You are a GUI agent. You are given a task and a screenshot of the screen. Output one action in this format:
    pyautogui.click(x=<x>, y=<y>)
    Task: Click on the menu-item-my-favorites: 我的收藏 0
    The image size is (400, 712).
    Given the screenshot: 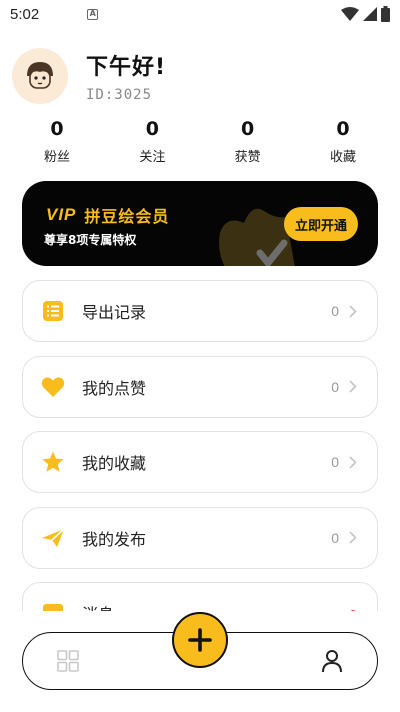 What is the action you would take?
    pyautogui.click(x=200, y=462)
    